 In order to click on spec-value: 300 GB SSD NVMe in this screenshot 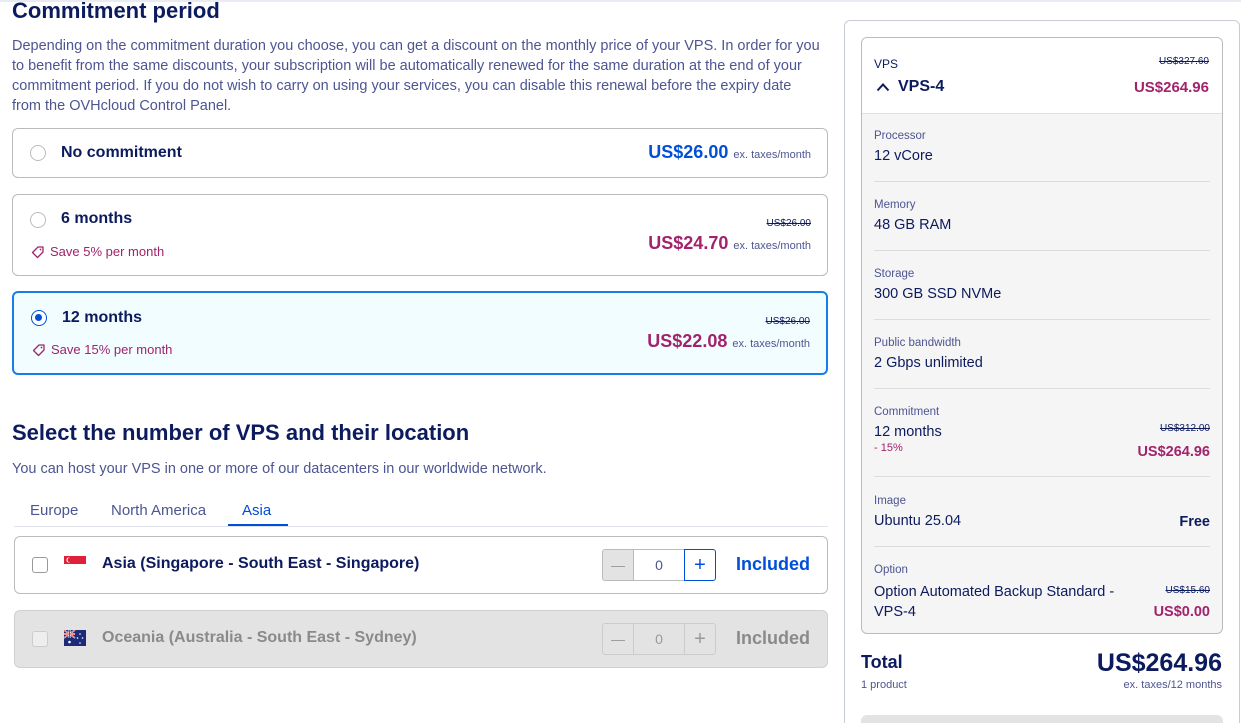, I will do `click(938, 294)`.